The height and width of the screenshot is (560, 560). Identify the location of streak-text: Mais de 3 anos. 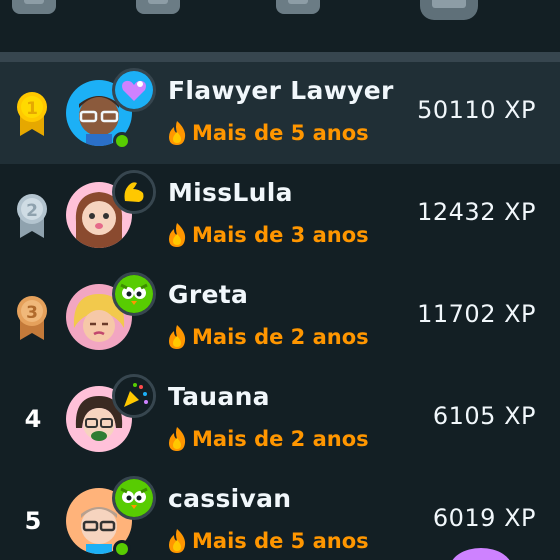
(280, 235).